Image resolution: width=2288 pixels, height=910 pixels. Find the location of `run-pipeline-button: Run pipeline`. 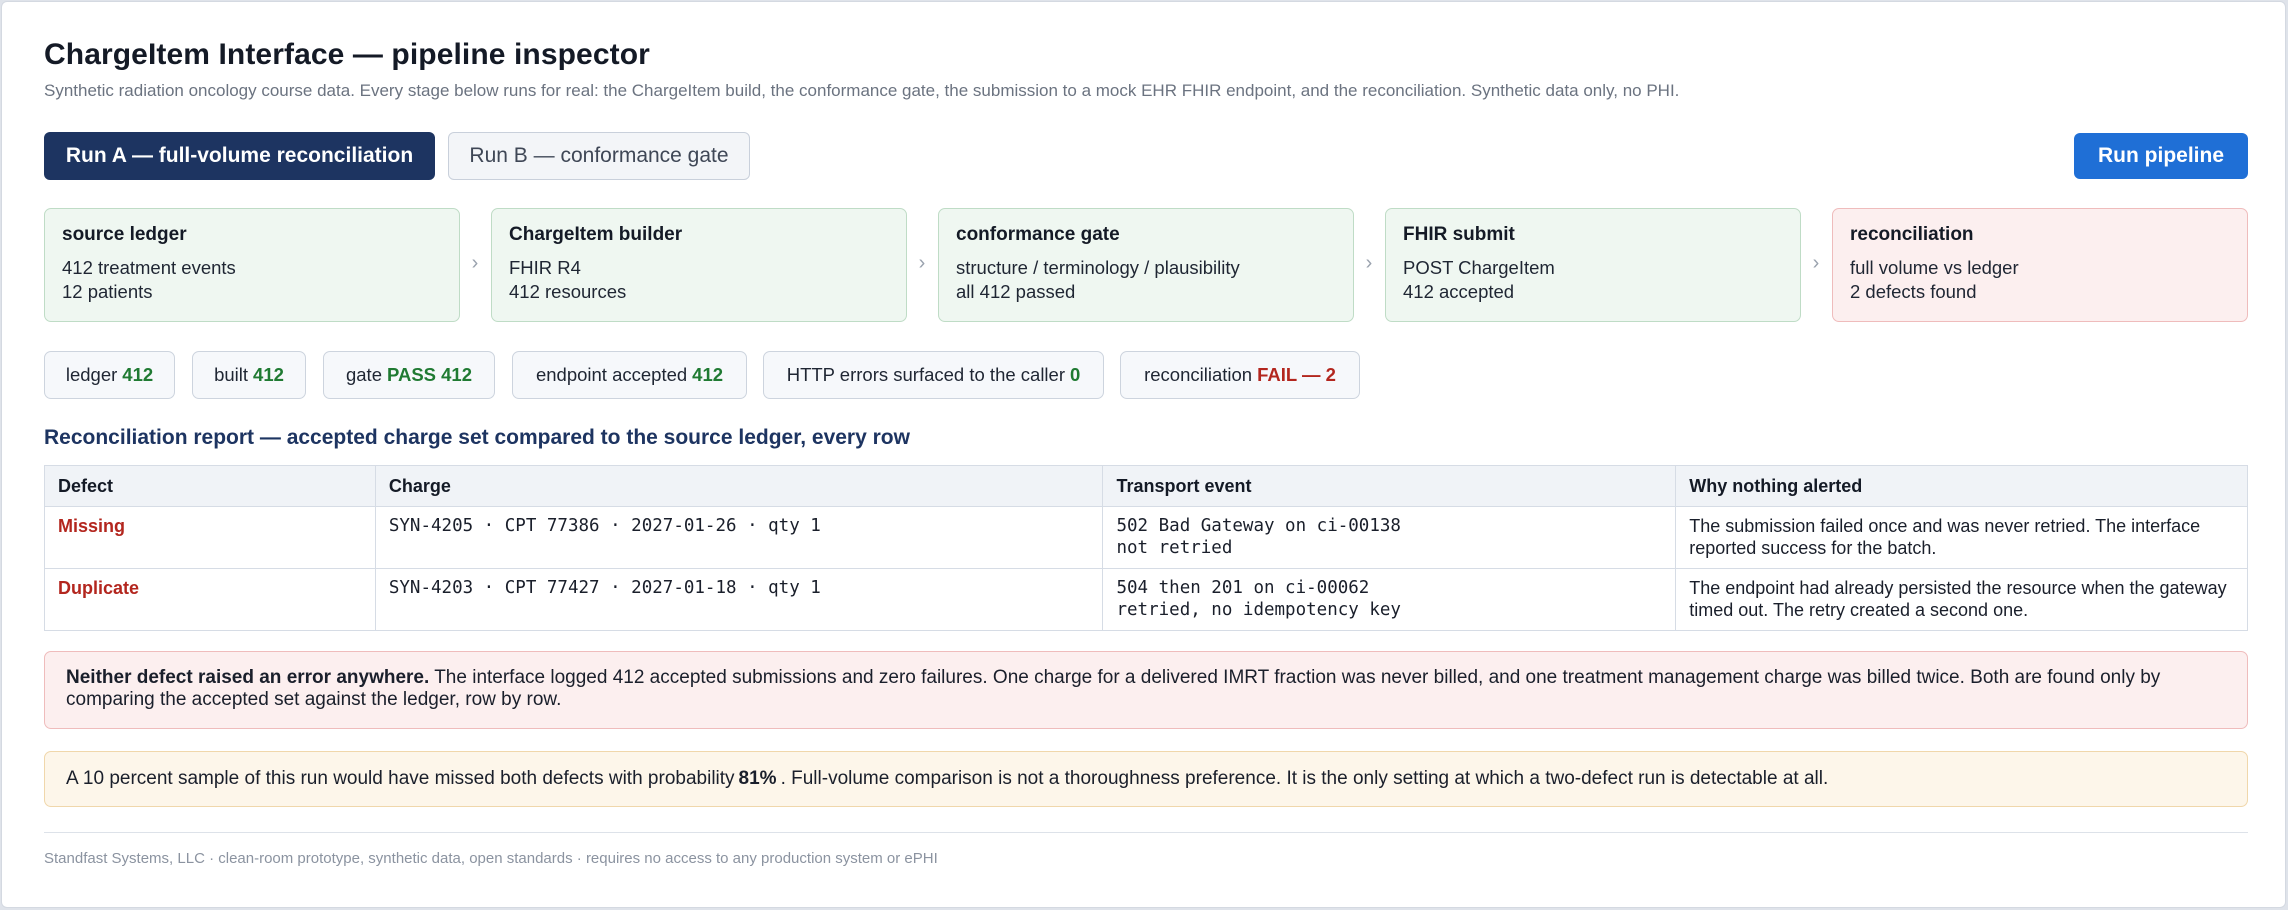

run-pipeline-button: Run pipeline is located at coordinates (2161, 156).